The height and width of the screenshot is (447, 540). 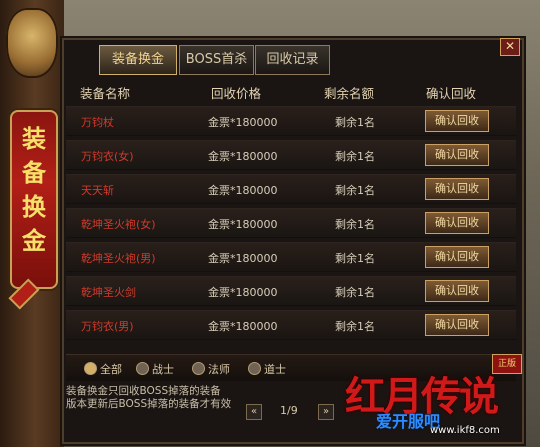 What do you see at coordinates (291, 223) in the screenshot?
I see `table-row: 乾坤圣火袍(女) 金票*180000 剩余1名 确认回收` at bounding box center [291, 223].